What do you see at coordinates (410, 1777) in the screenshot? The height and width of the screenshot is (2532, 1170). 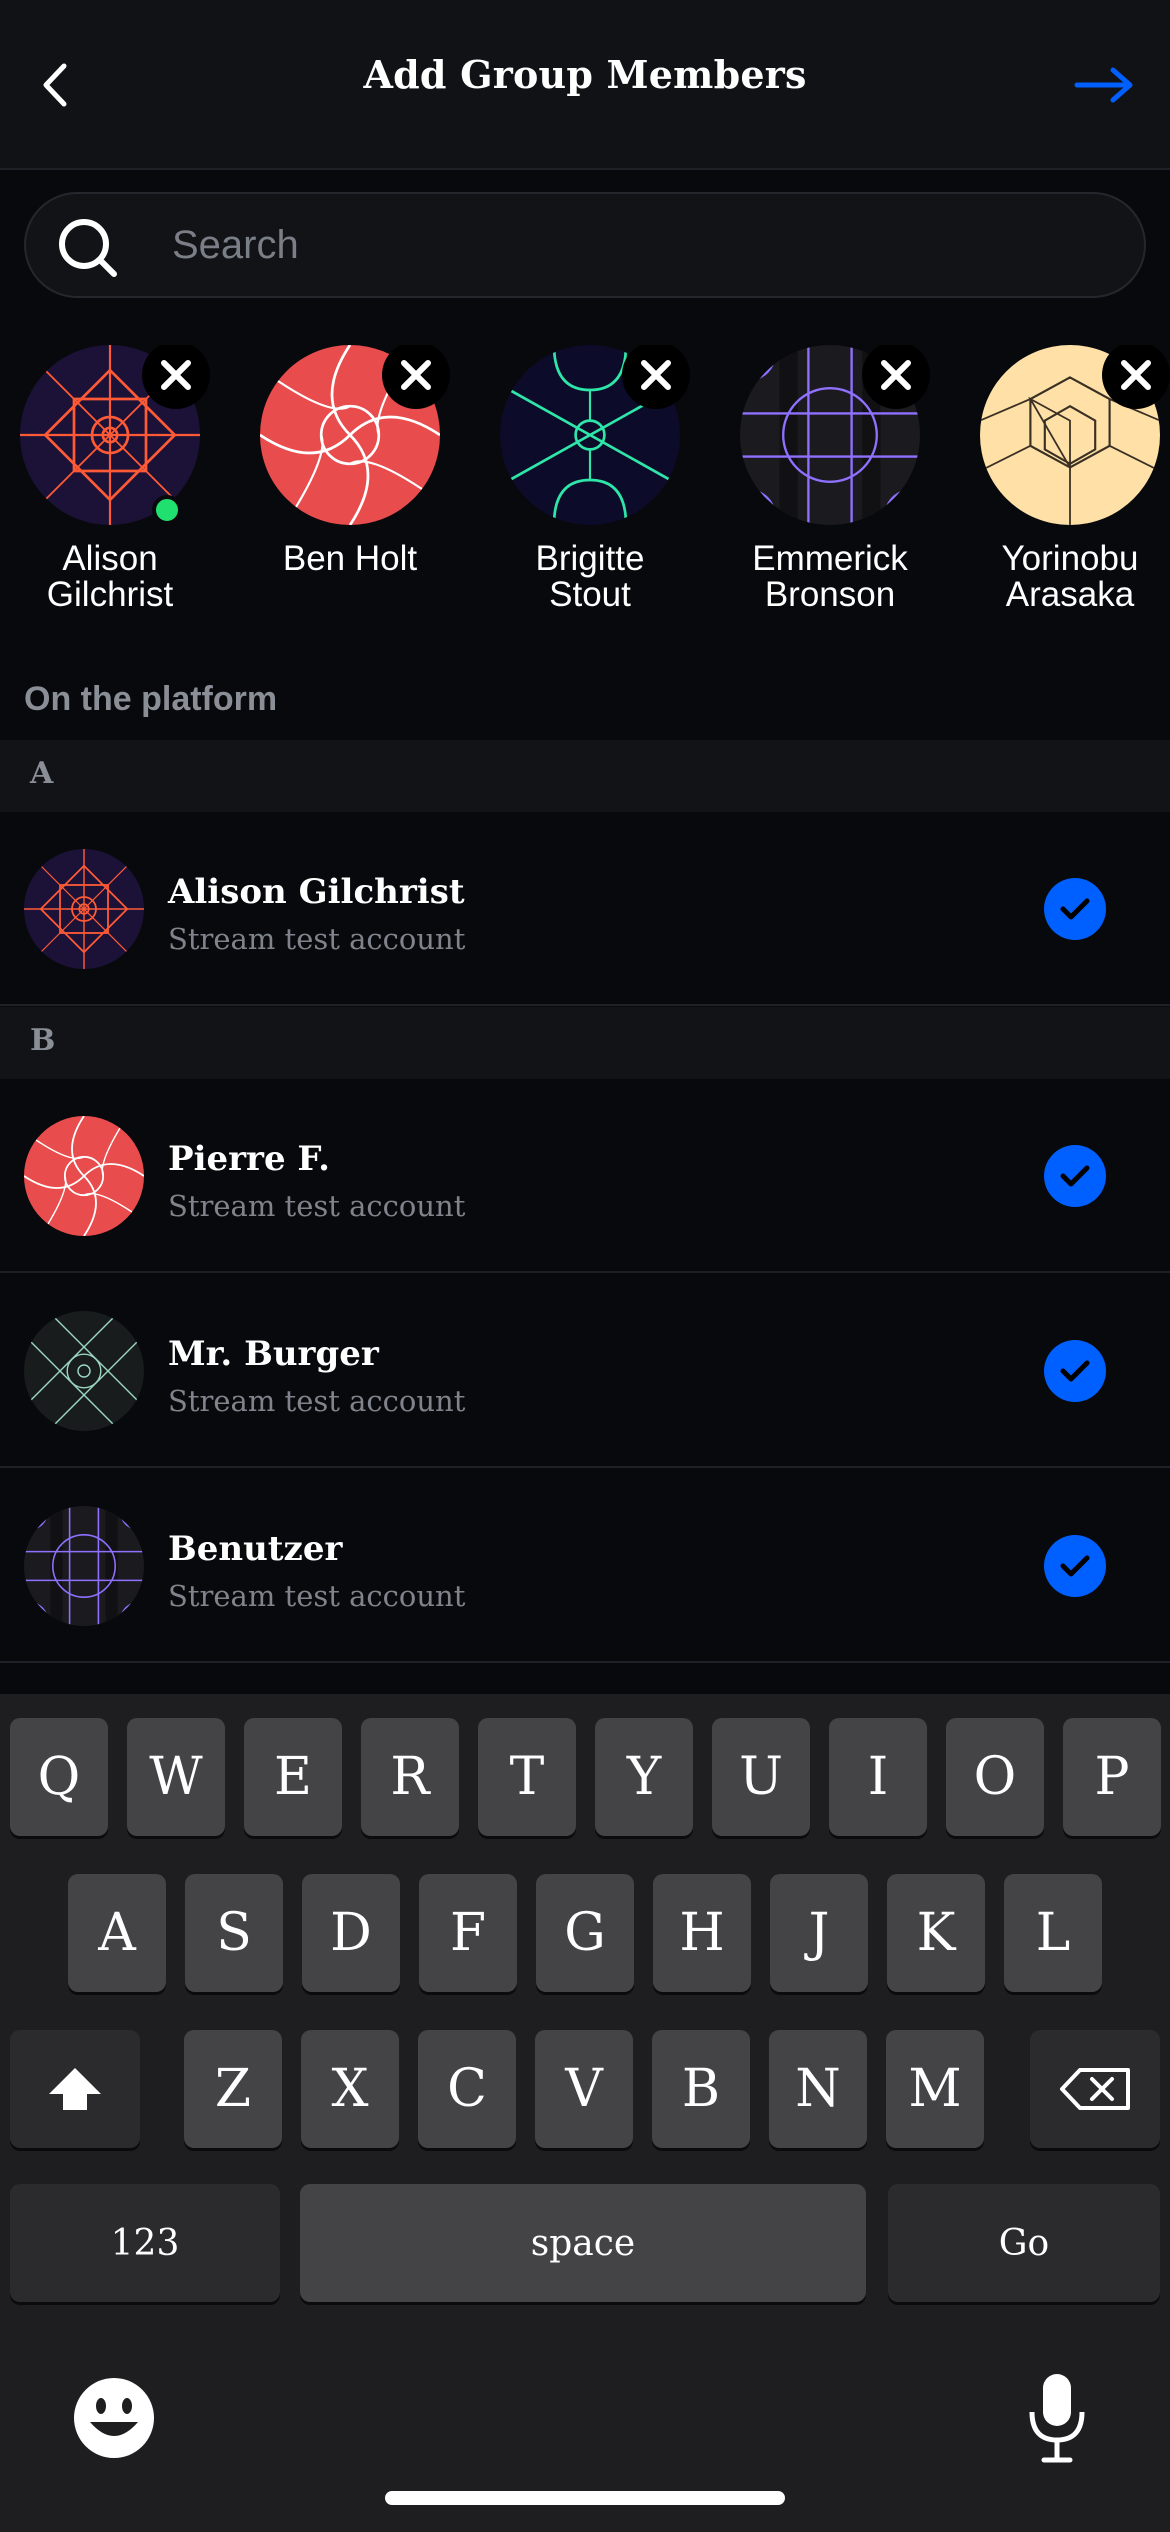 I see `key-r: R` at bounding box center [410, 1777].